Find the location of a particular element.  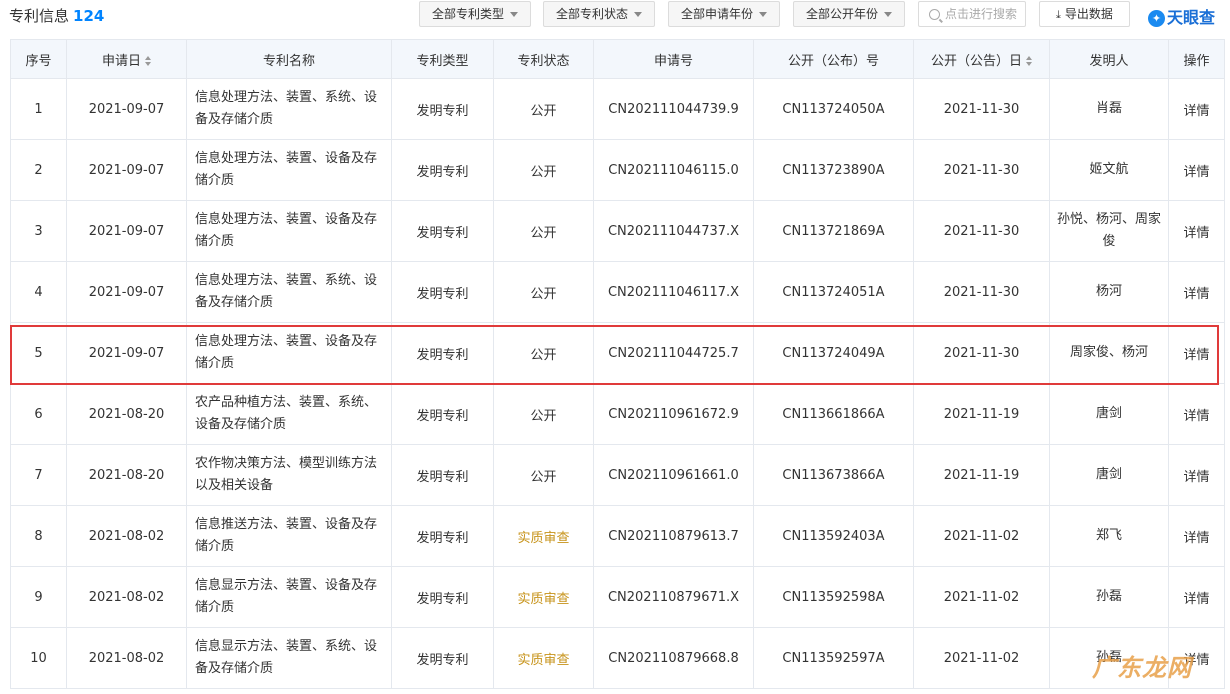

col-header-apply-date: 申请日 is located at coordinates (126, 59).